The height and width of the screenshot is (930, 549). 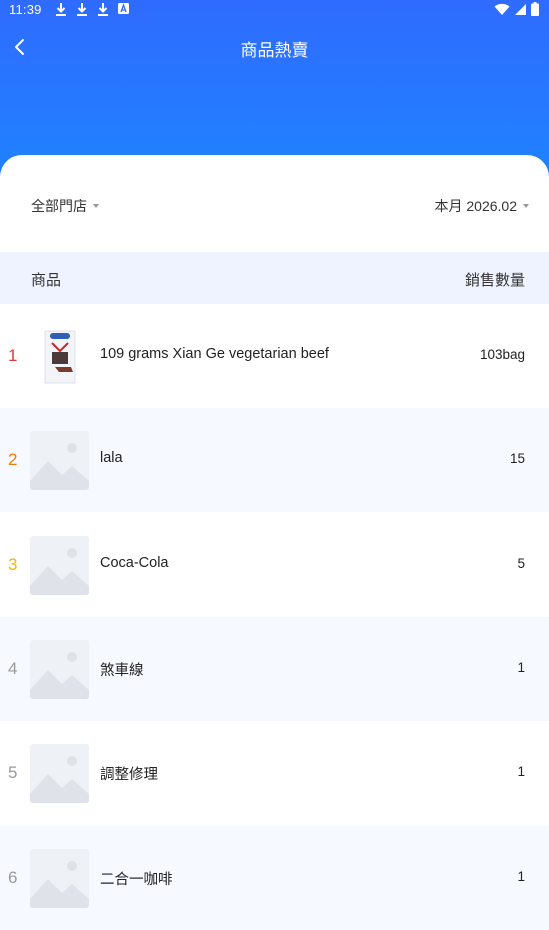 I want to click on sales-quantity: 103bag, so click(x=502, y=354).